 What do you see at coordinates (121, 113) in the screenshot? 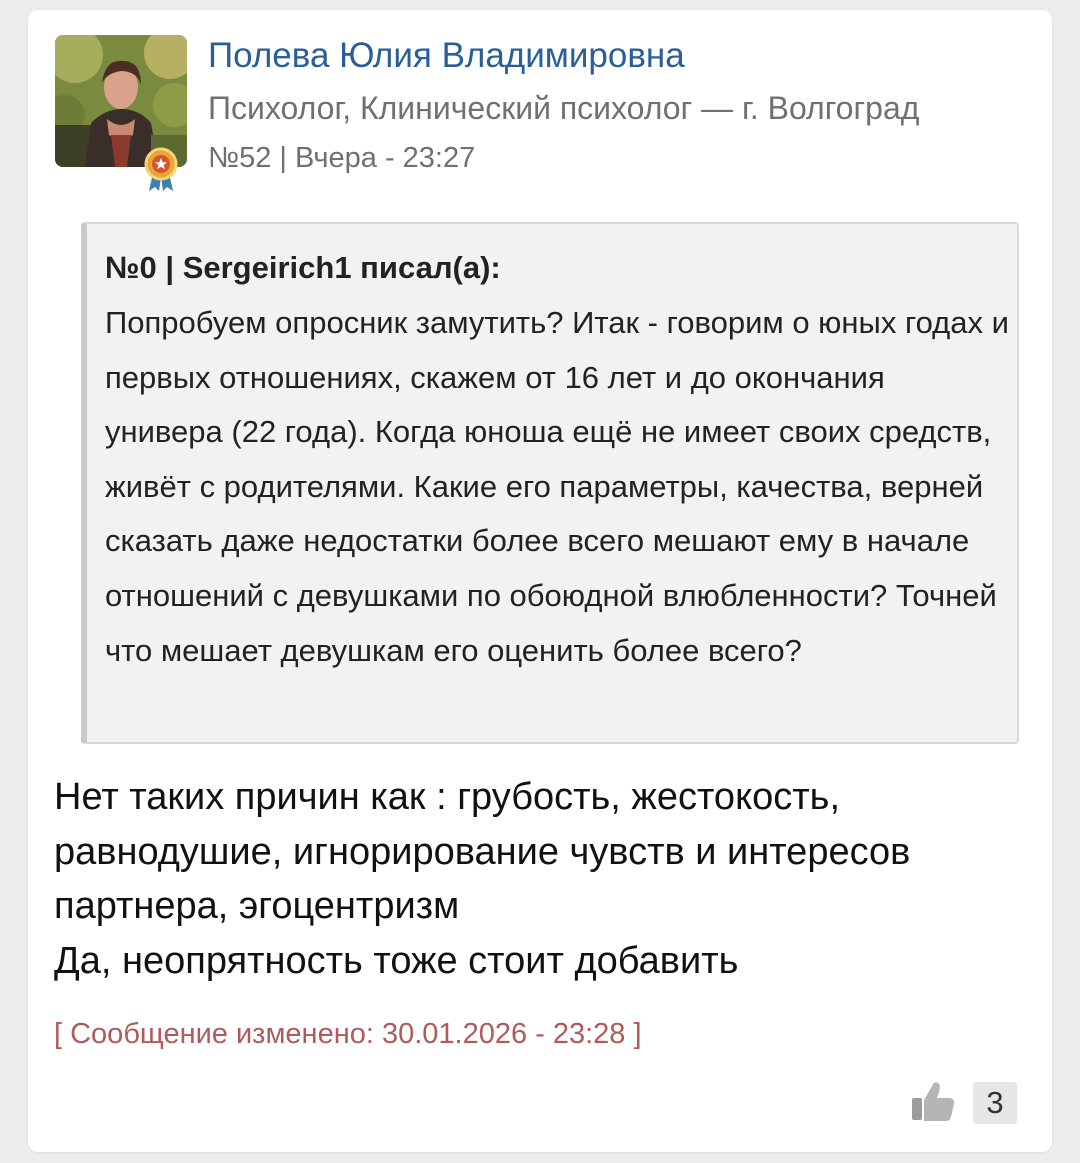
I see `author-avatar-block` at bounding box center [121, 113].